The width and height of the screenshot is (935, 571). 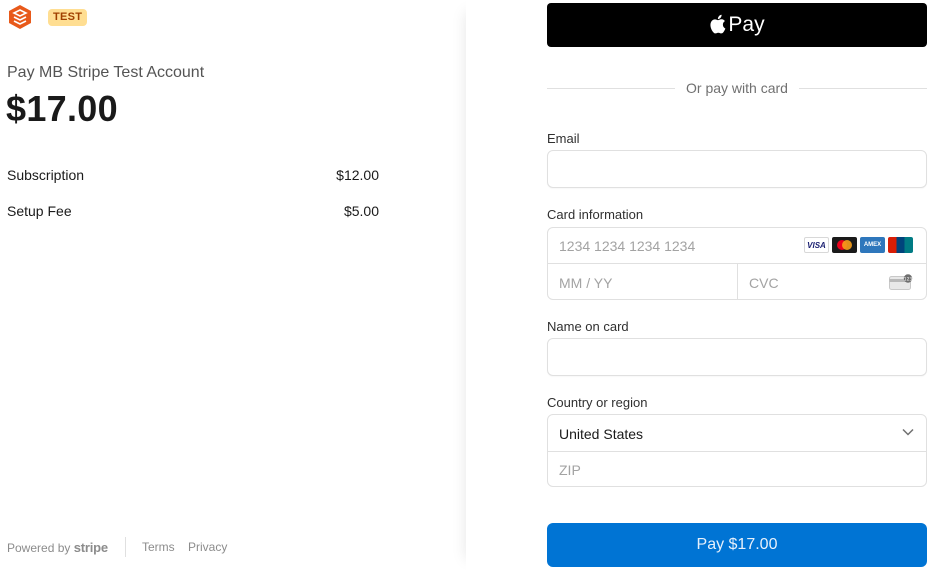 I want to click on name-on-card-field, so click(x=737, y=357).